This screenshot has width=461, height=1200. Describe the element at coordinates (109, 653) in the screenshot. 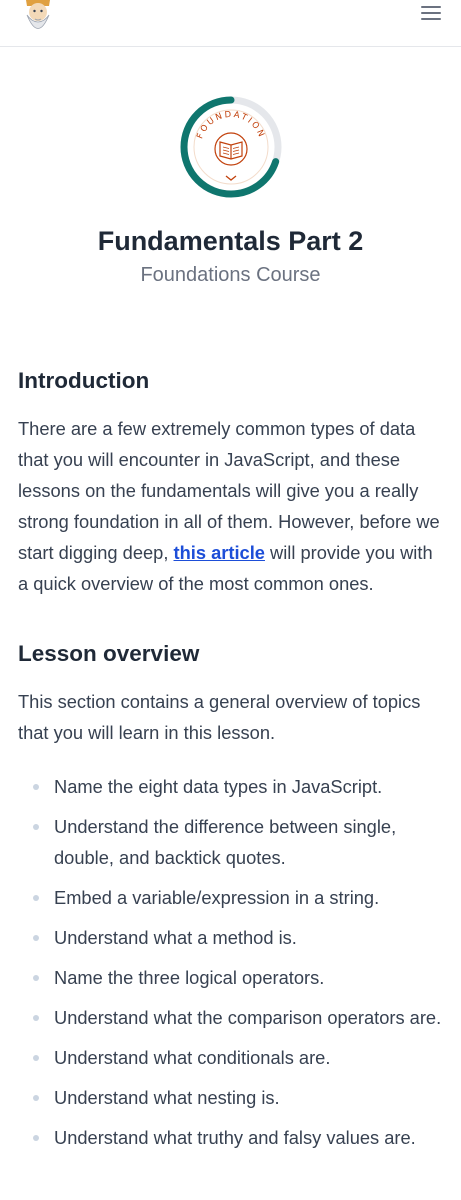

I see `lesson-overview-heading: Lesson overview` at that location.